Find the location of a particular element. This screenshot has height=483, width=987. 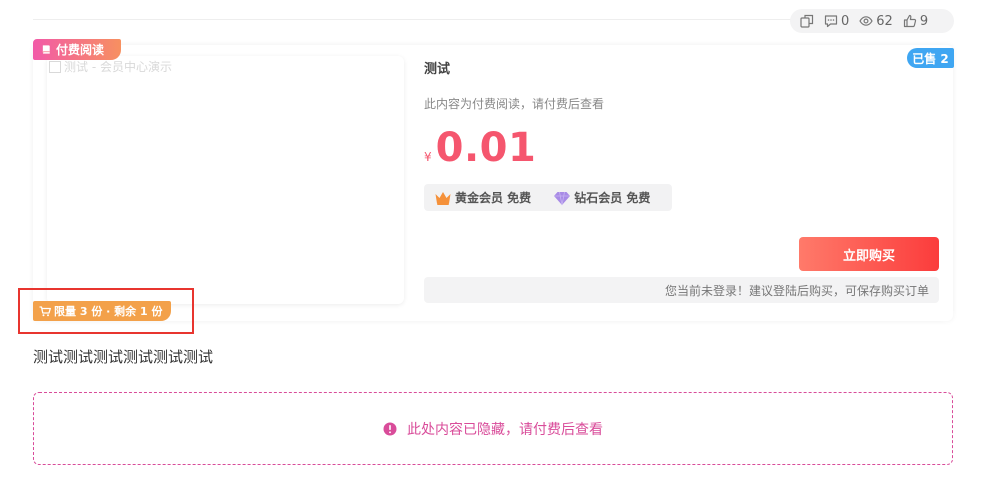

view-stat: 62 is located at coordinates (876, 21).